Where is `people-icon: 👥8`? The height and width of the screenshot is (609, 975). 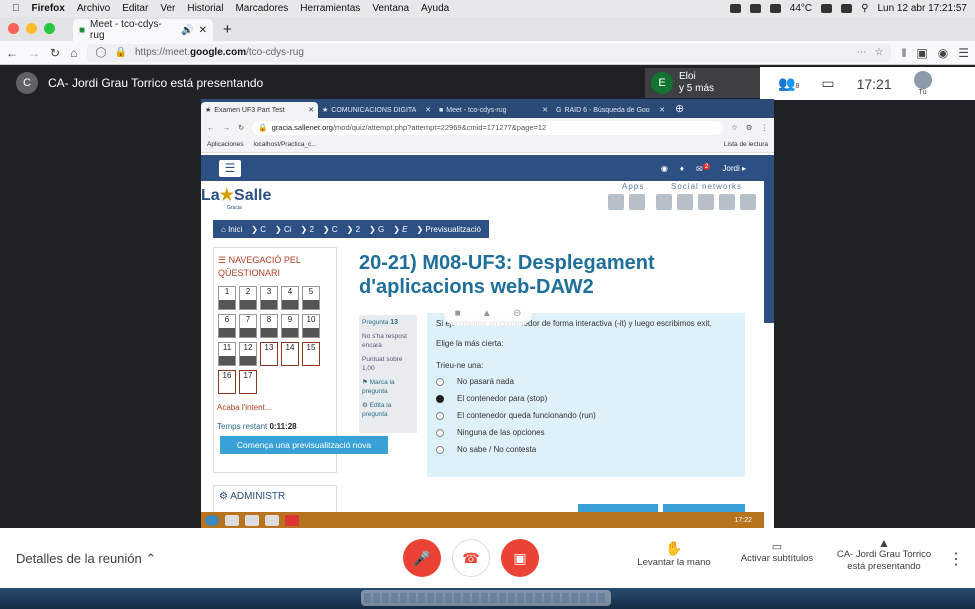 people-icon: 👥8 is located at coordinates (788, 83).